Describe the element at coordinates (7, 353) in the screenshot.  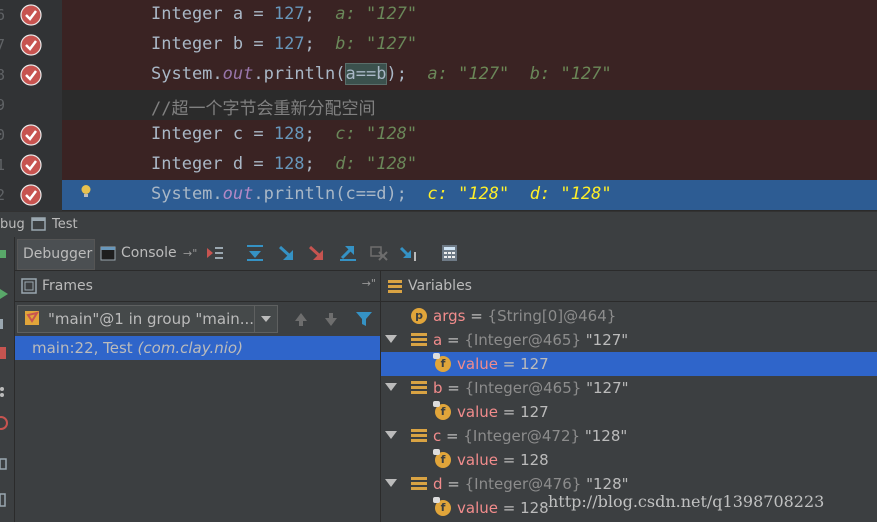
I see `stop-icon` at that location.